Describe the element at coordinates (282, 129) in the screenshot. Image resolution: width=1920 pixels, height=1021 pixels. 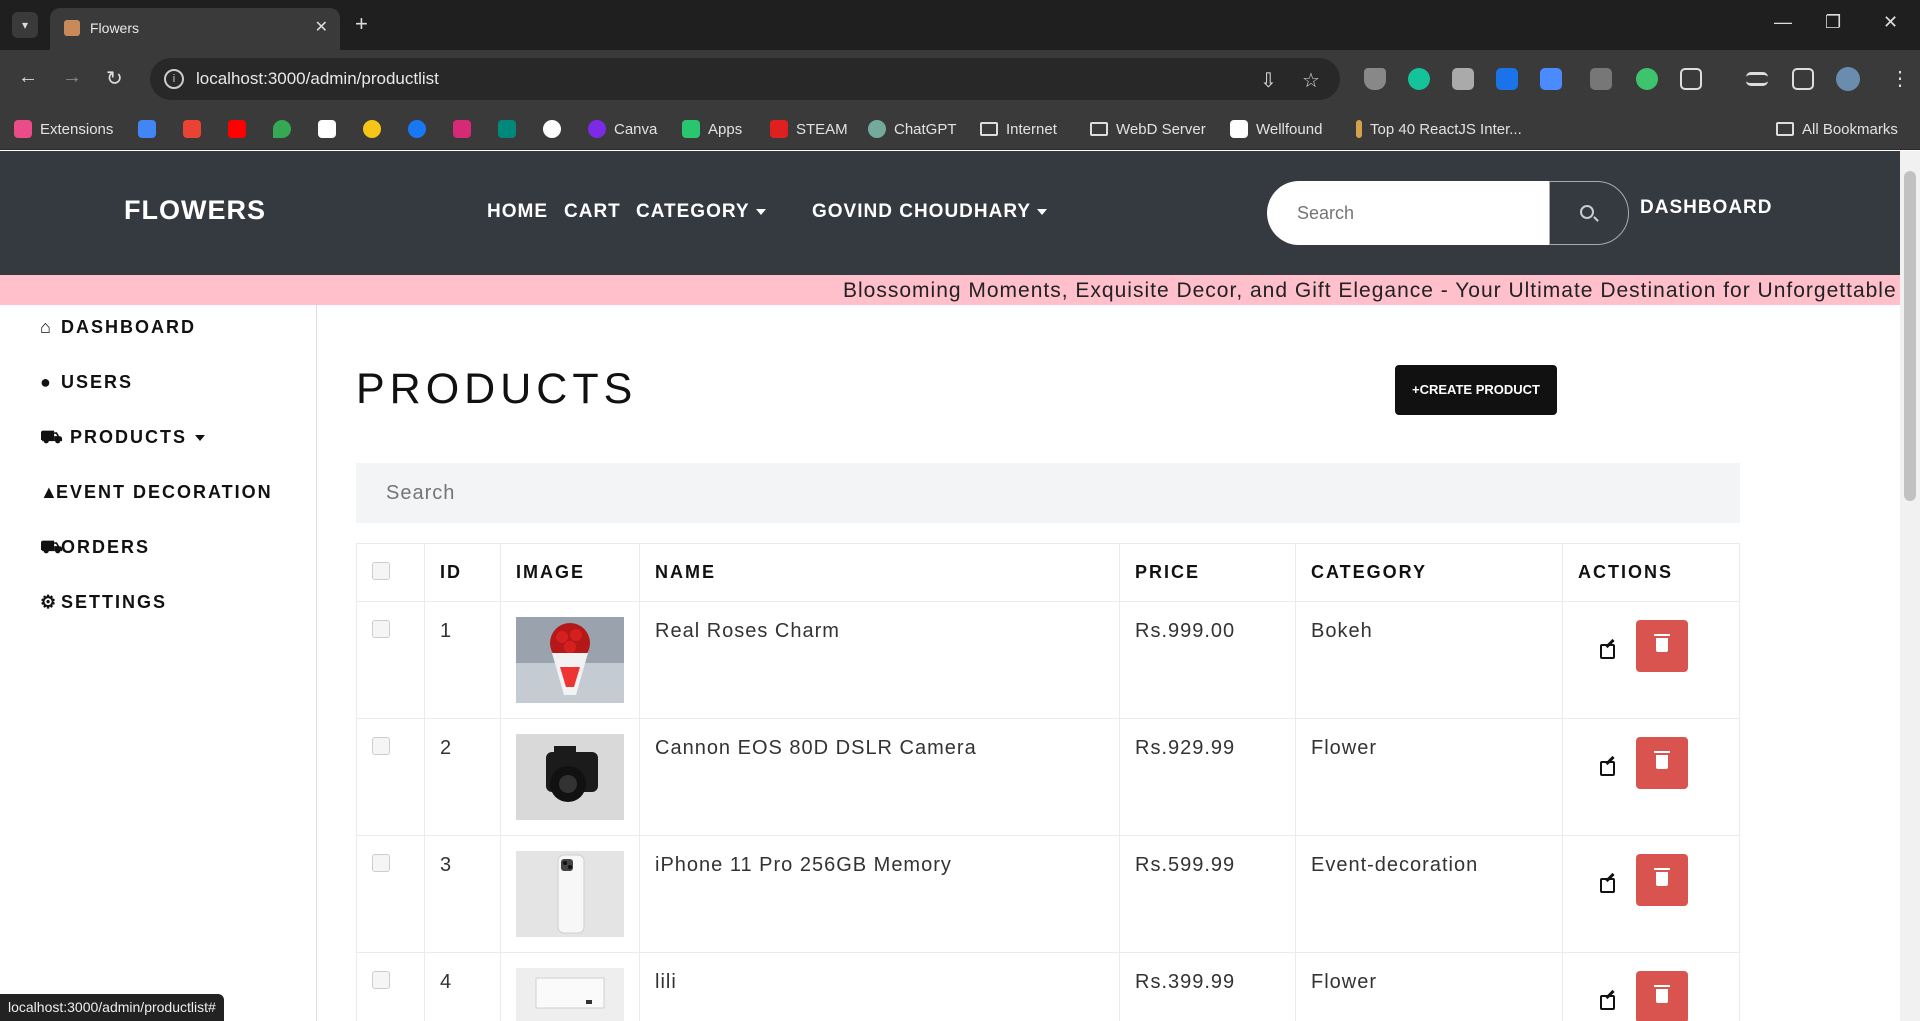
I see `maps-icon` at that location.